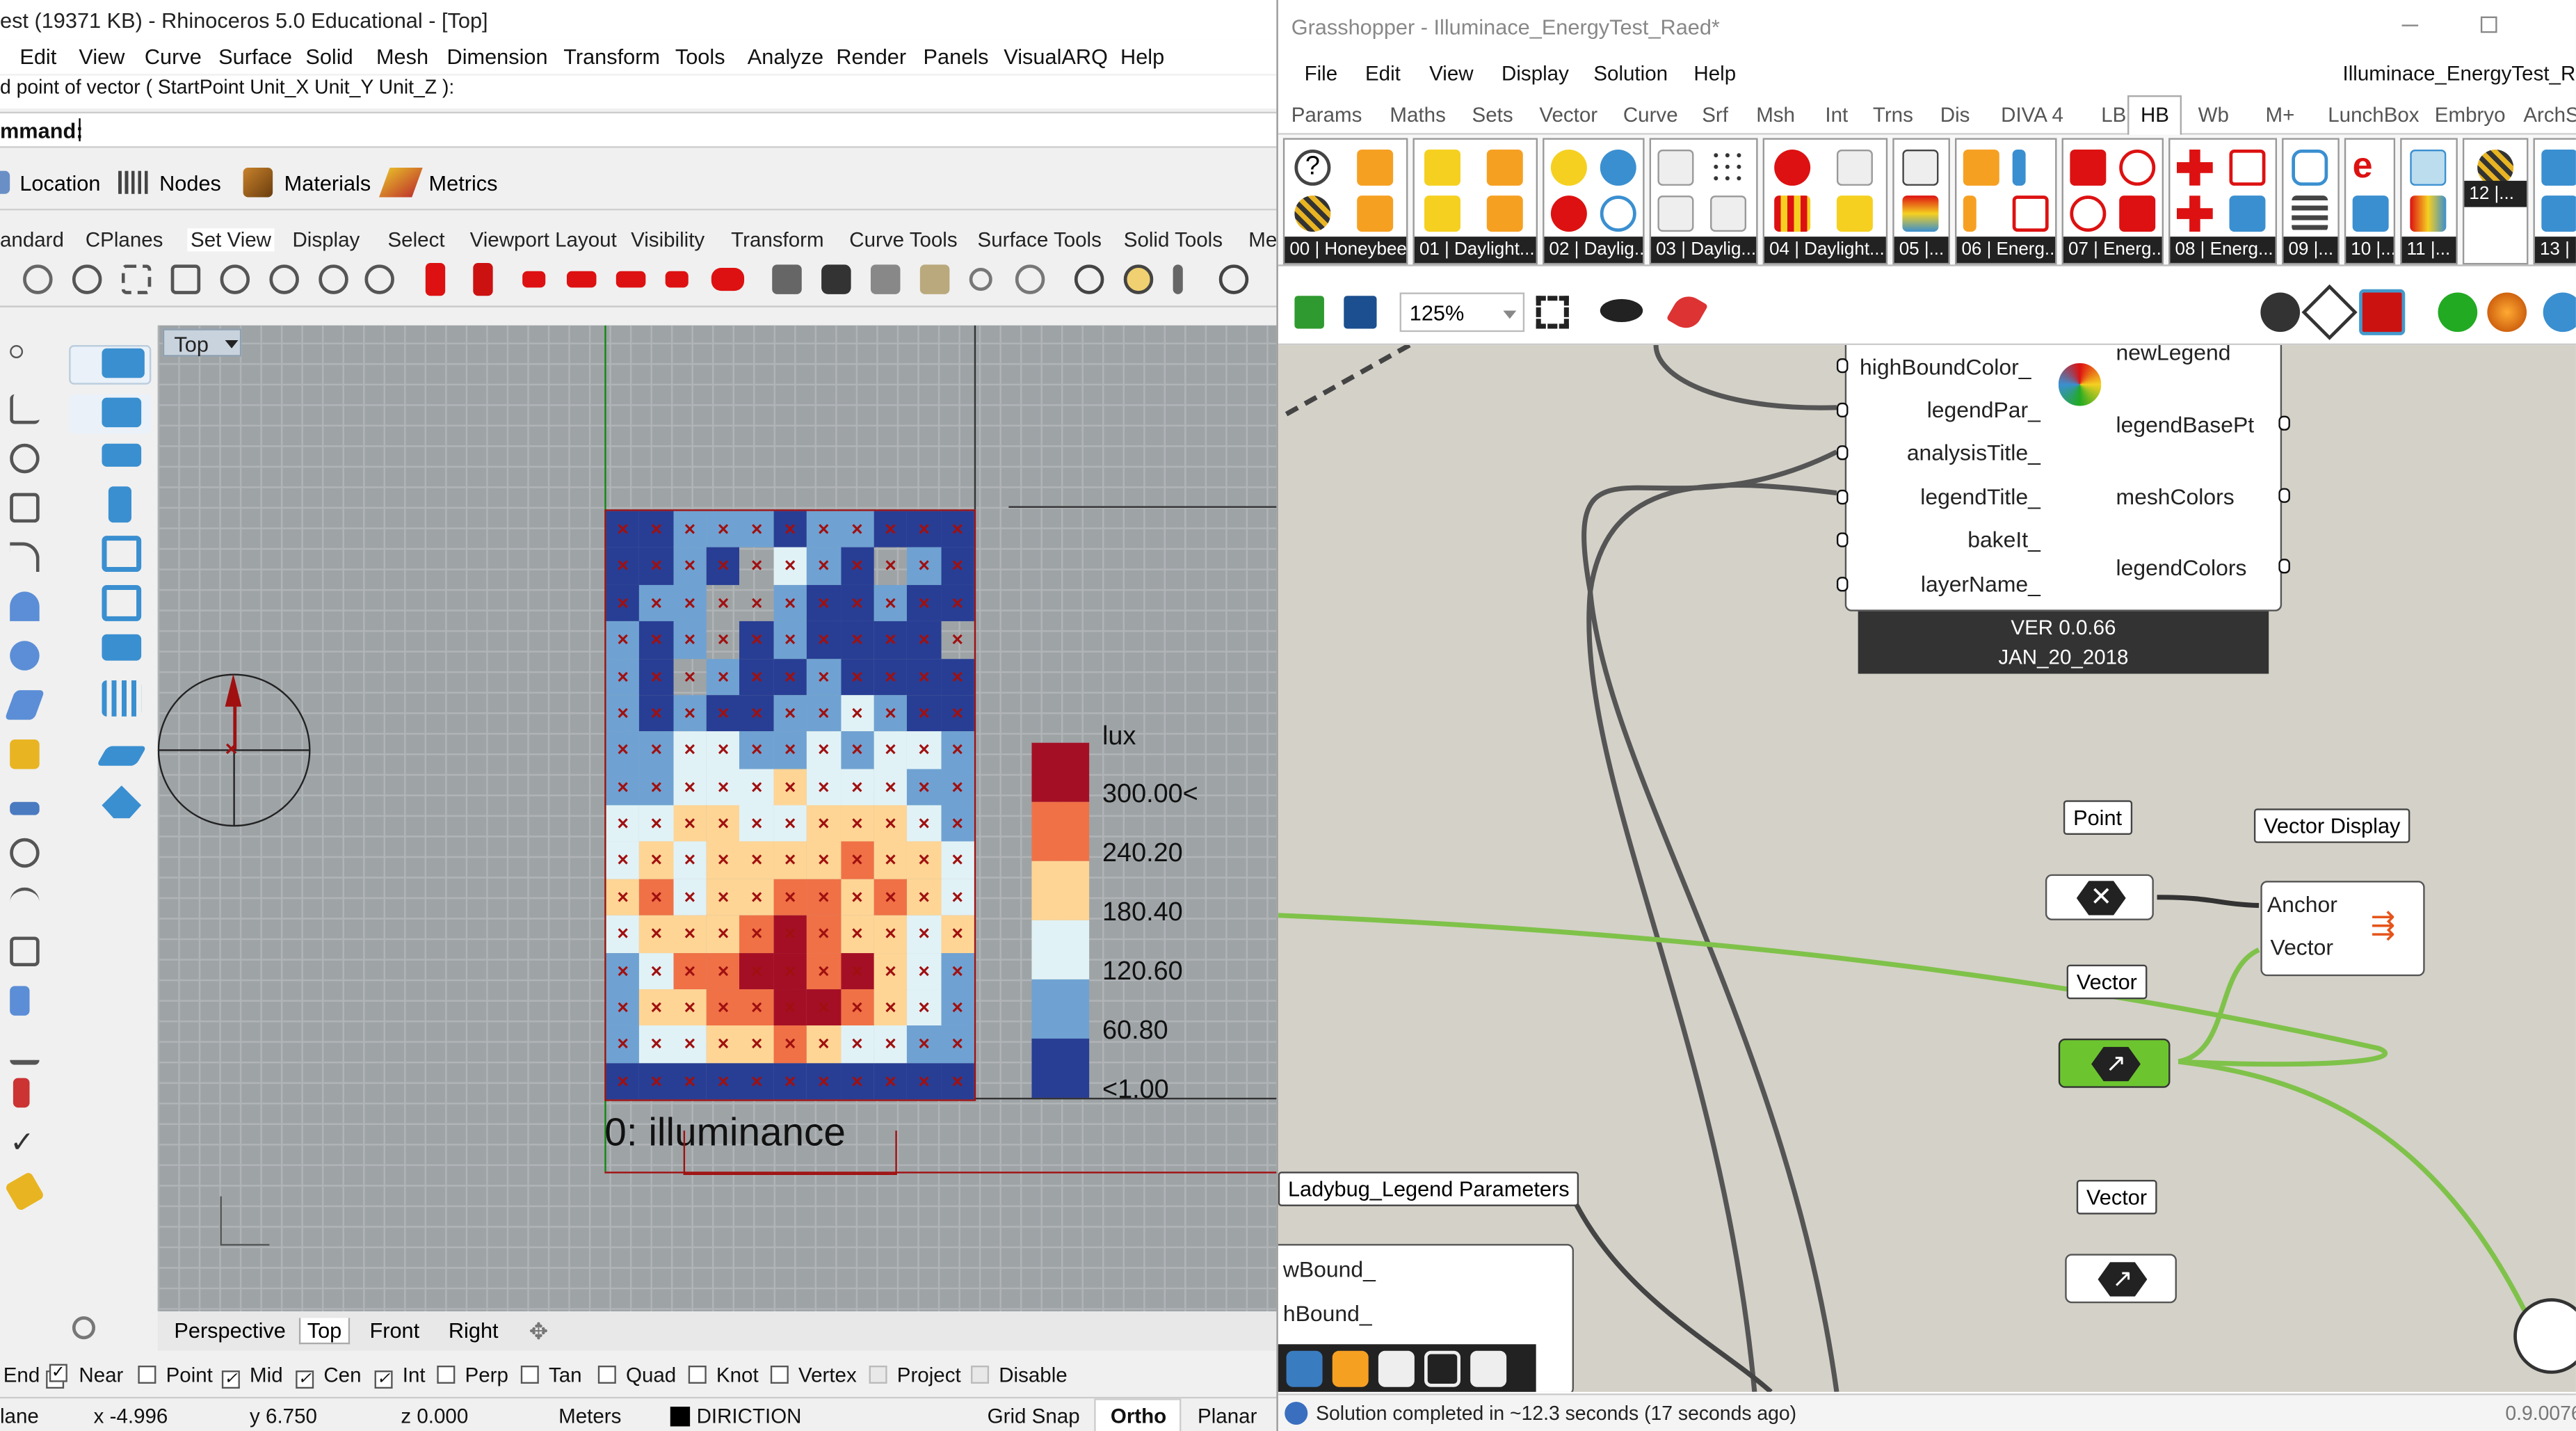 Image resolution: width=2576 pixels, height=1431 pixels. Describe the element at coordinates (472, 1375) in the screenshot. I see `osnap-perp: Perp` at that location.